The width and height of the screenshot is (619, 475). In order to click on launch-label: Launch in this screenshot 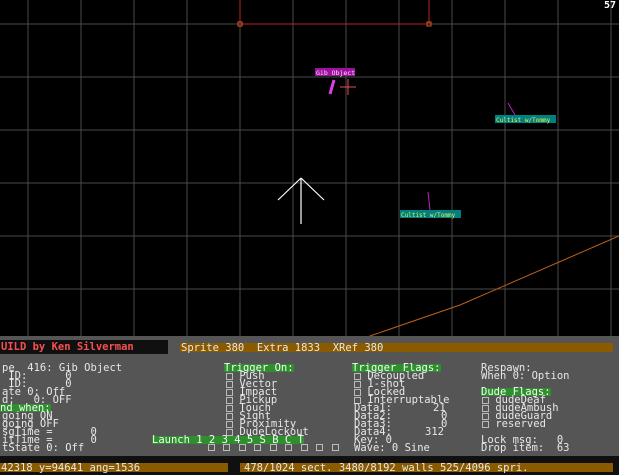, I will do `click(171, 440)`.